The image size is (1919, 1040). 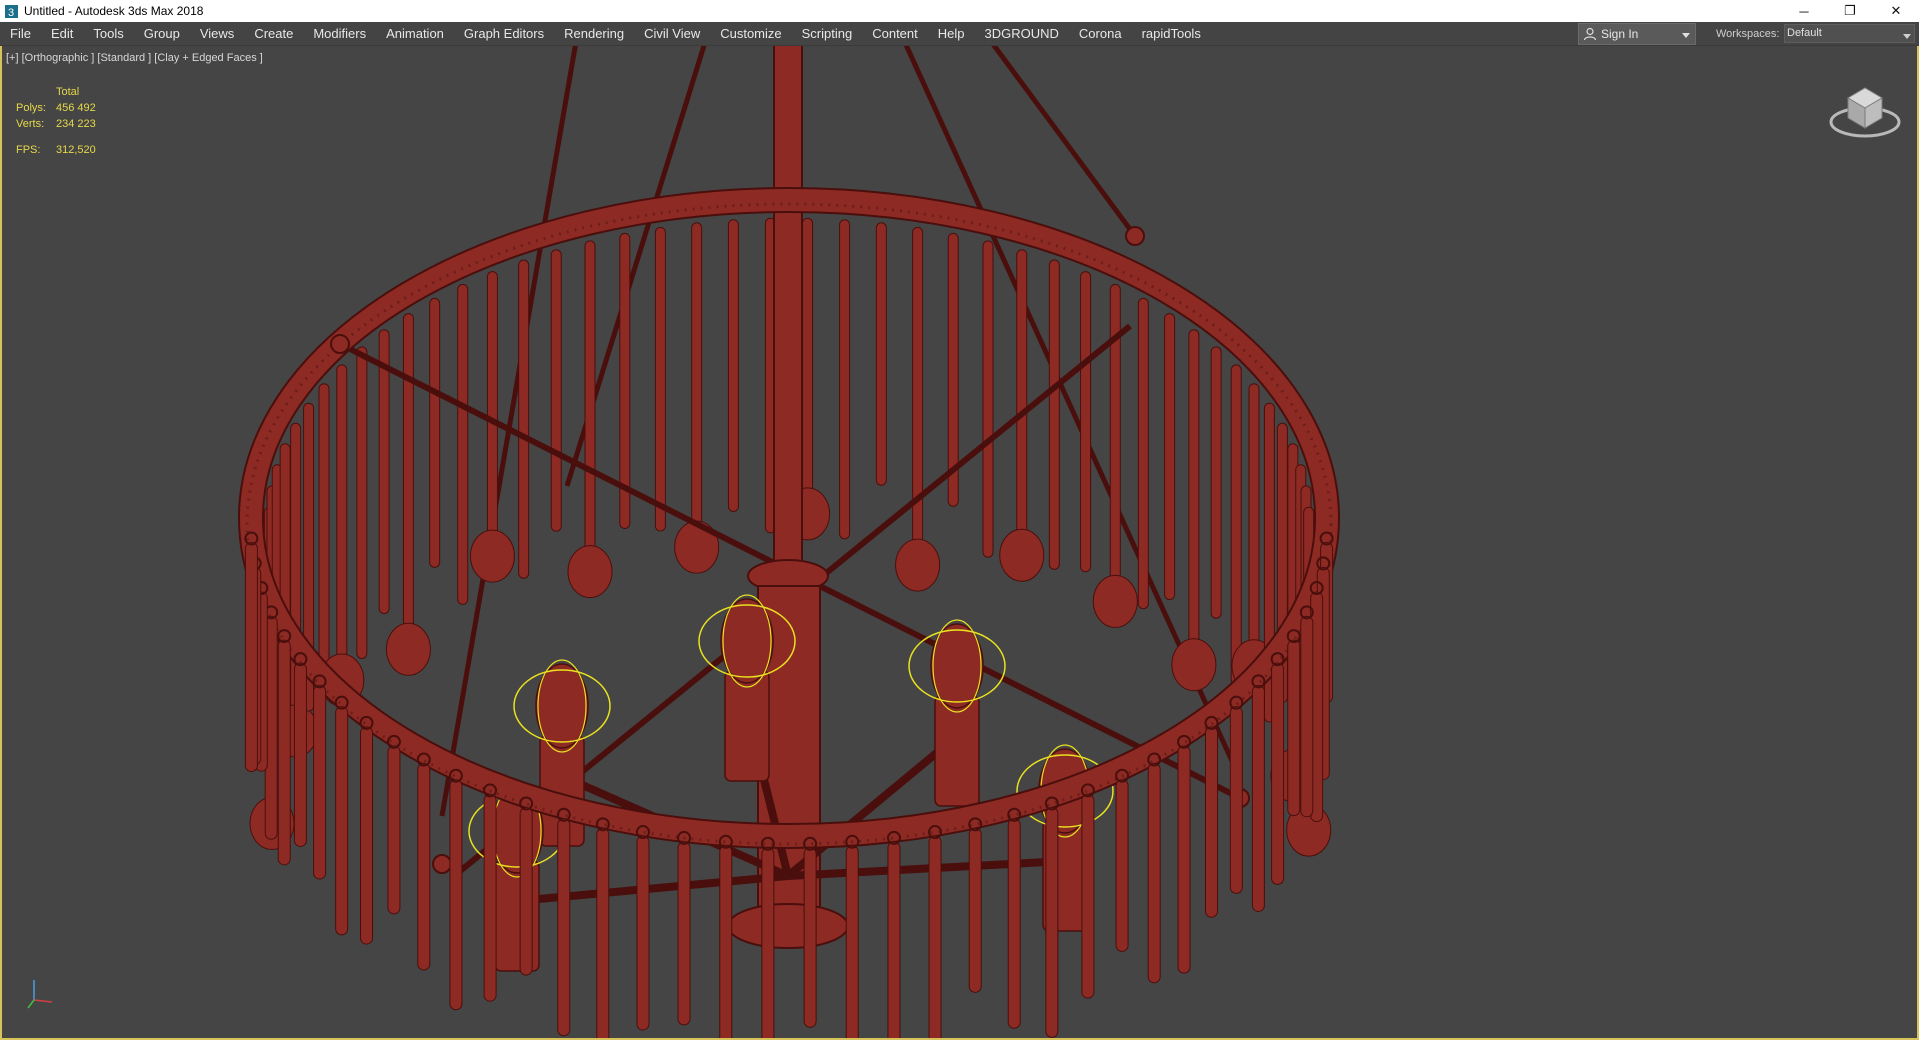 I want to click on user-icon, so click(x=1590, y=34).